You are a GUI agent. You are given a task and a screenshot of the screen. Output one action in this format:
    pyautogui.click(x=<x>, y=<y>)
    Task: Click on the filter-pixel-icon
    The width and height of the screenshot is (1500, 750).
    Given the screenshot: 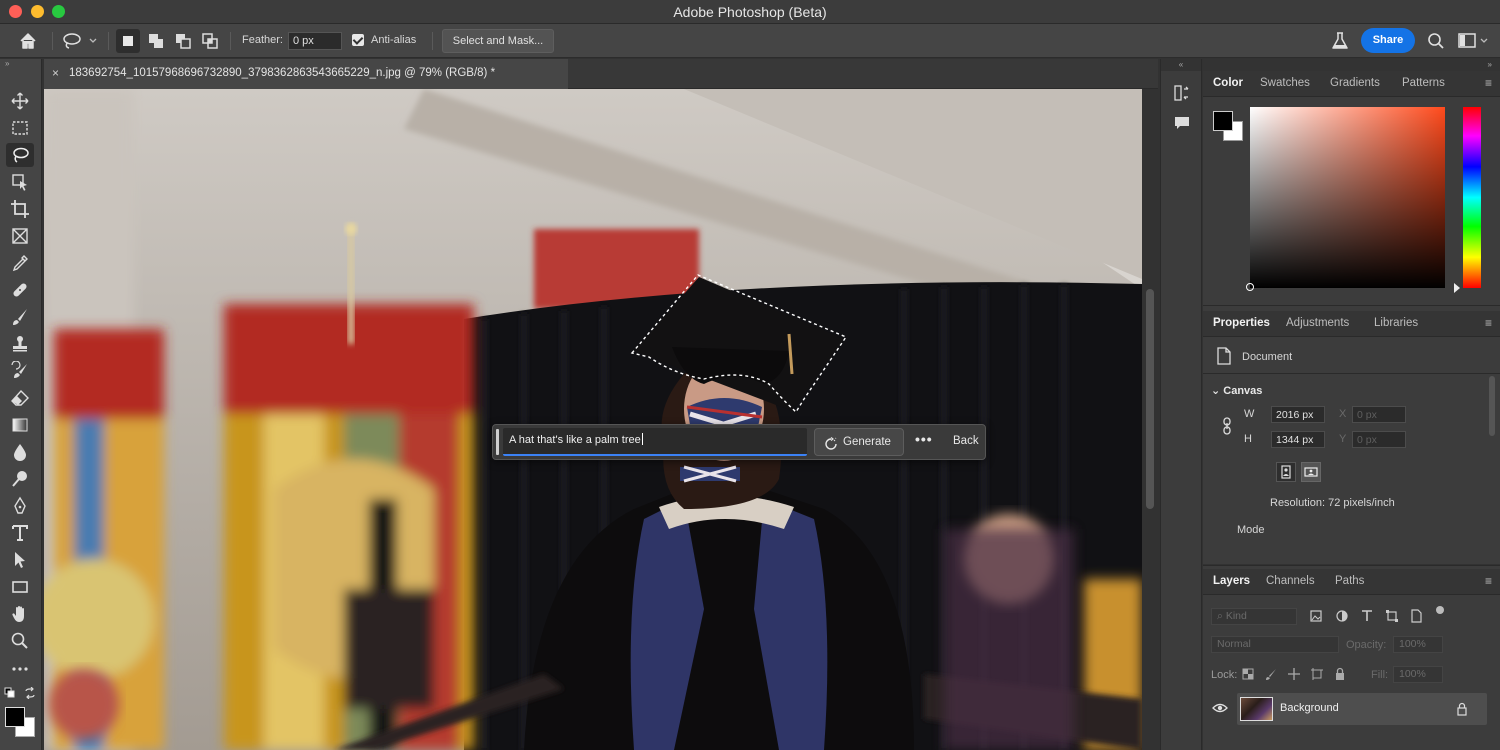 What is the action you would take?
    pyautogui.click(x=1316, y=617)
    